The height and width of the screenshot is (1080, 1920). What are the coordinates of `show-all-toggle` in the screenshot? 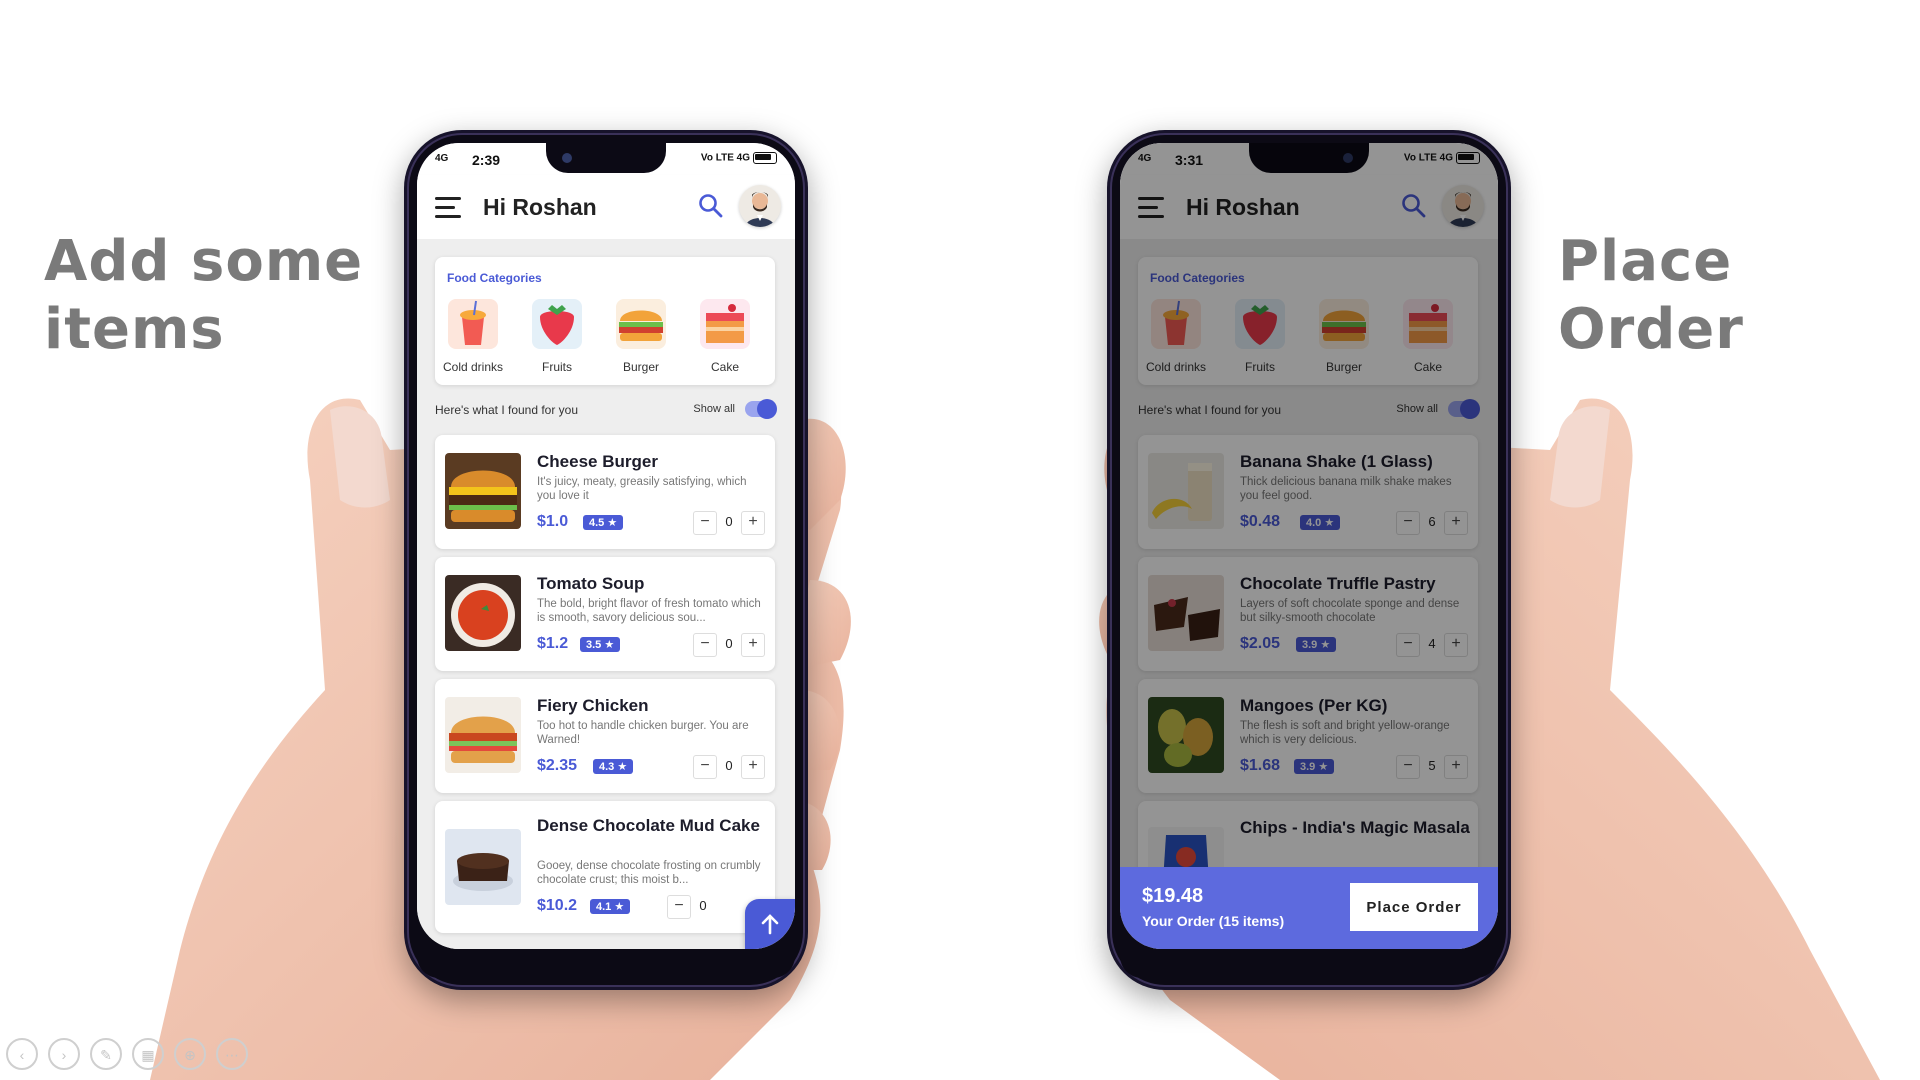 It's located at (761, 409).